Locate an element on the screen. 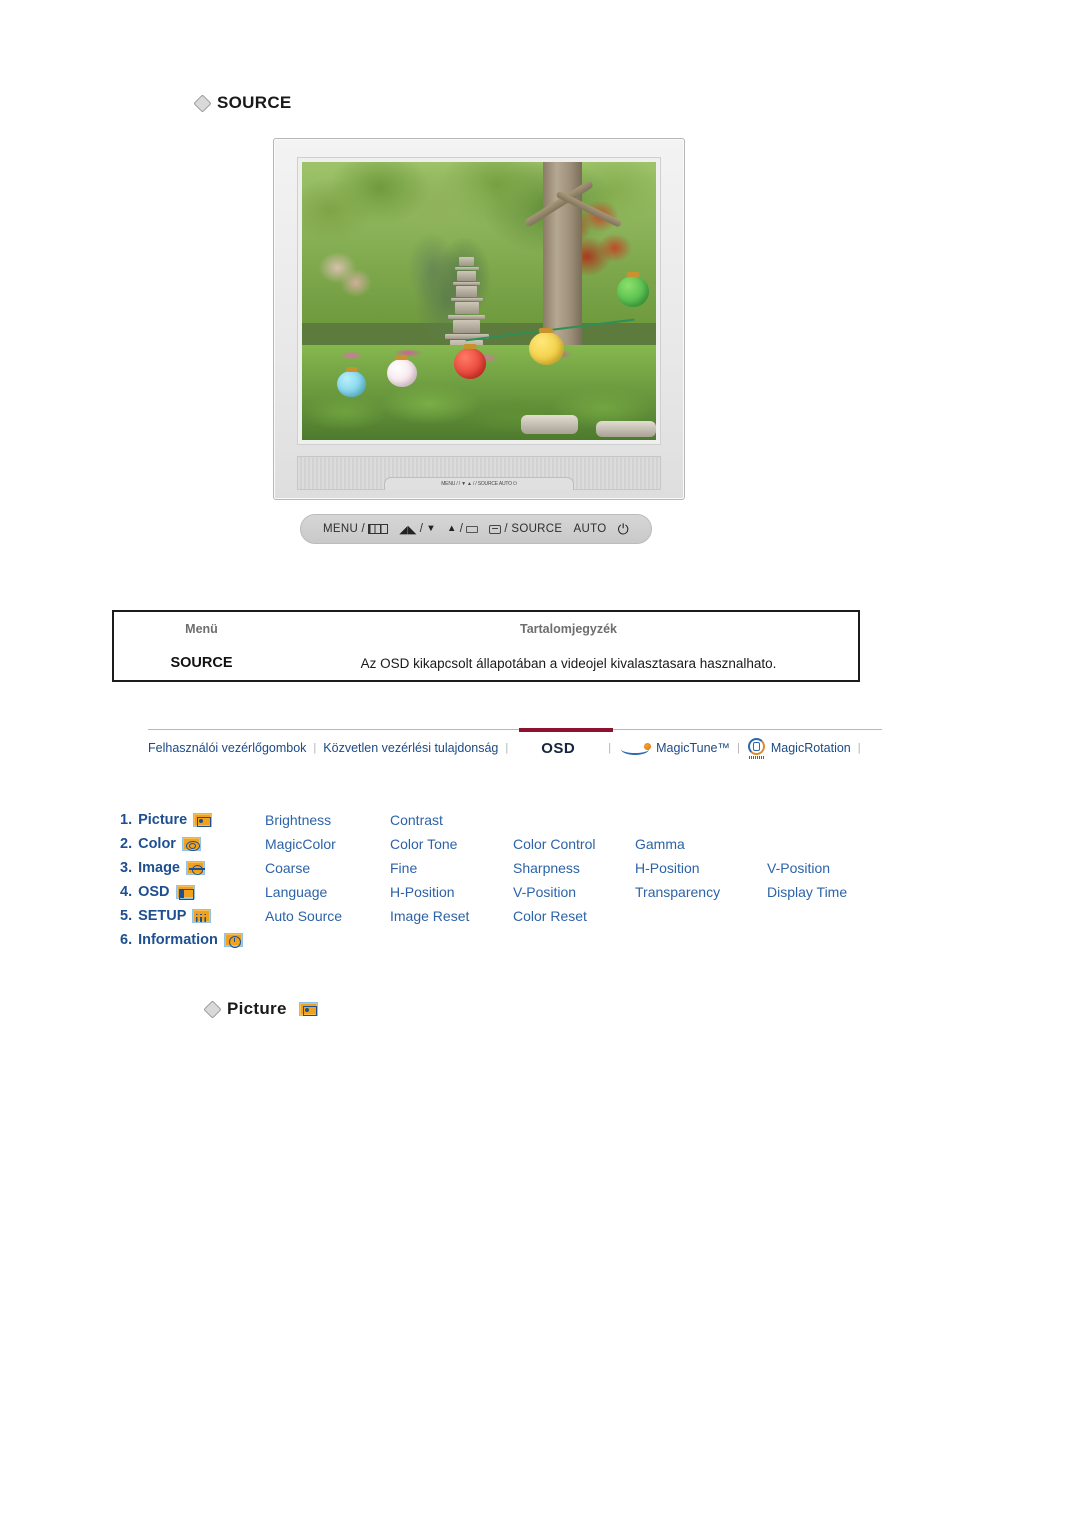  nav-item-direct-control-label: Közvetlen vezérlési tulajdonság is located at coordinates (411, 748).